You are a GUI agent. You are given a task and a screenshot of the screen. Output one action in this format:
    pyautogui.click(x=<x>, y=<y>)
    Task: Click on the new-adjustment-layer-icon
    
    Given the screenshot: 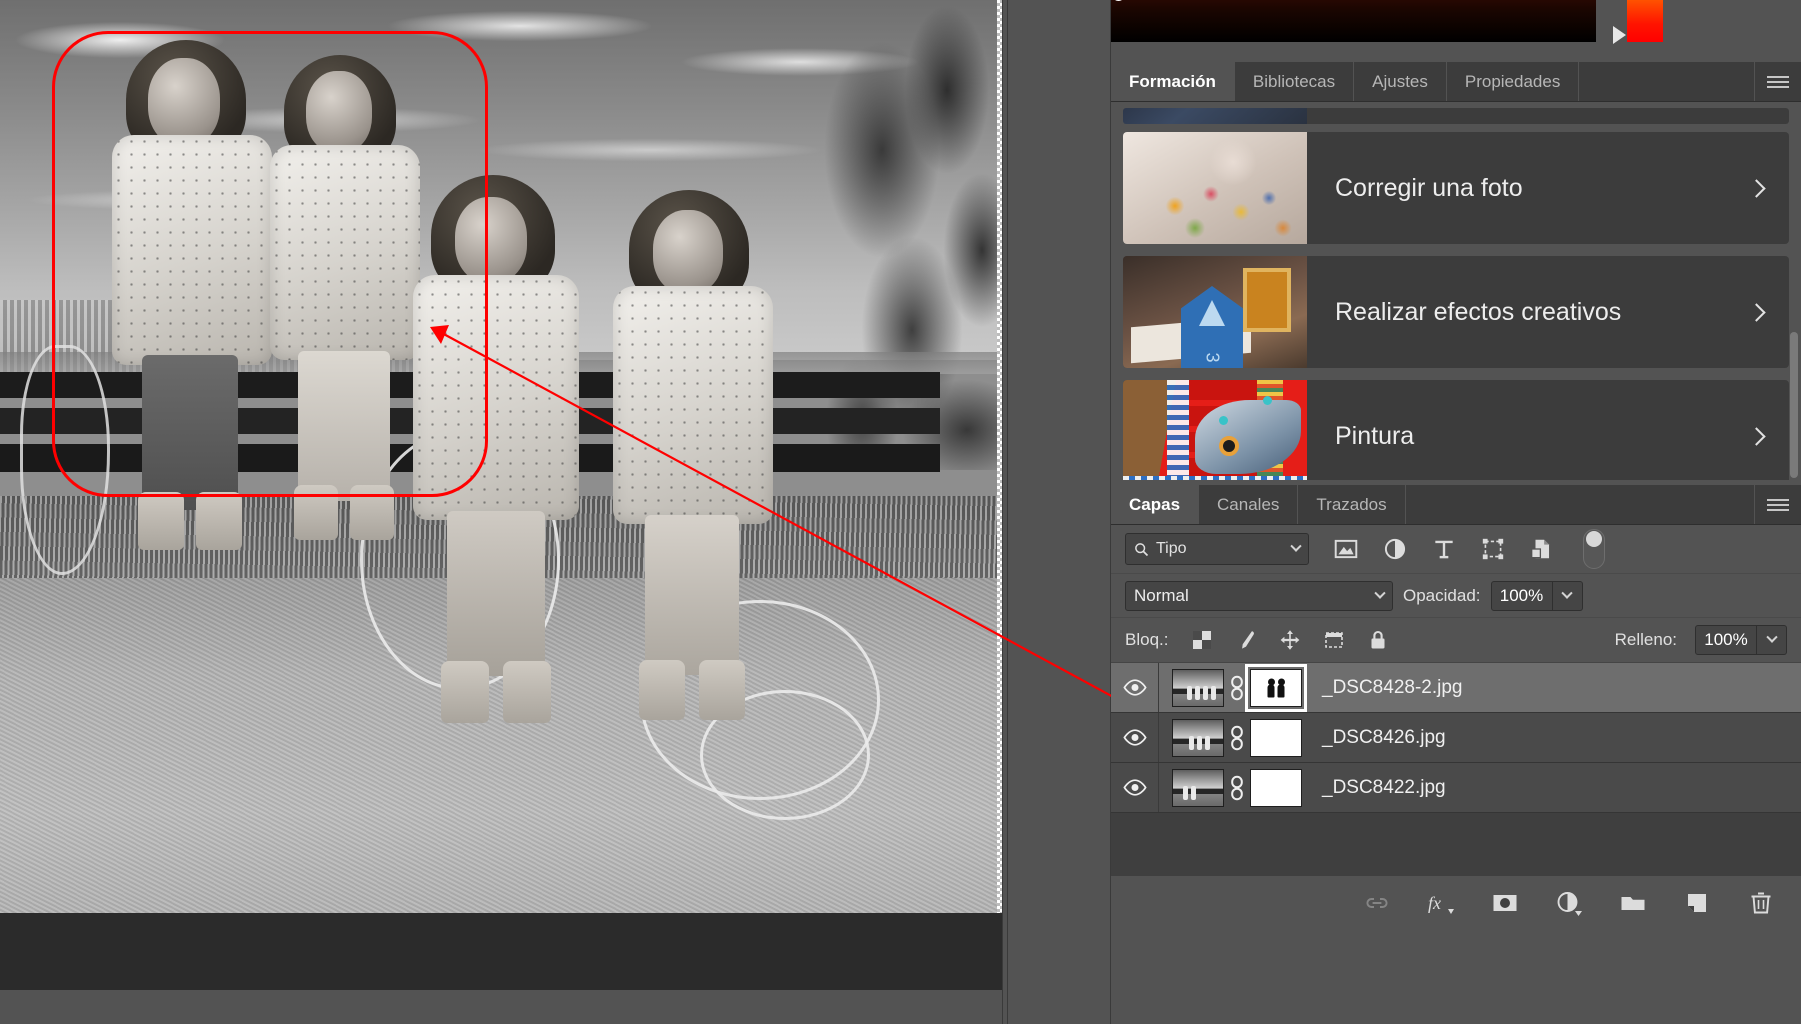 What is the action you would take?
    pyautogui.click(x=1569, y=903)
    